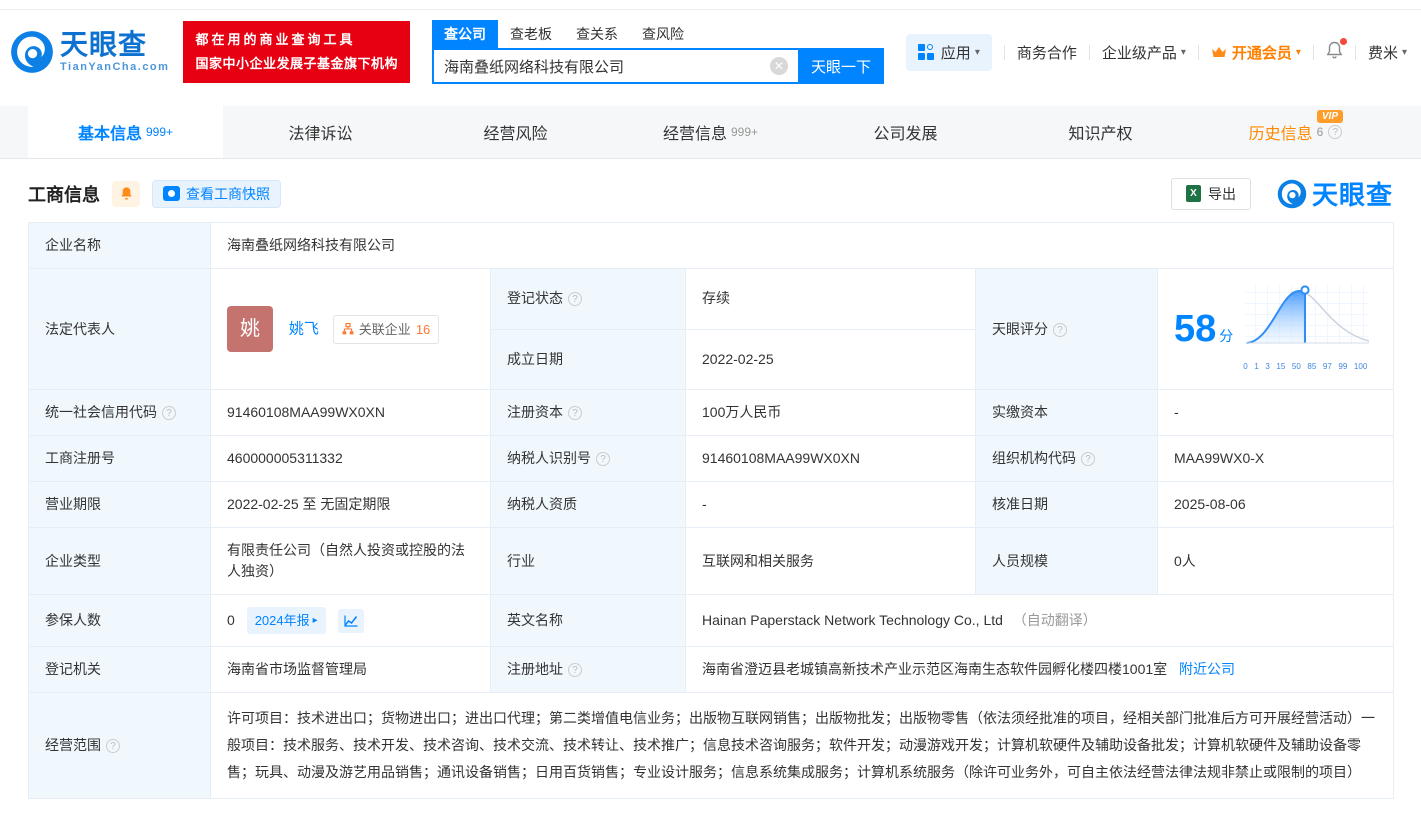 Image resolution: width=1421 pixels, height=813 pixels. I want to click on tab-label: 历史信息, so click(1280, 134).